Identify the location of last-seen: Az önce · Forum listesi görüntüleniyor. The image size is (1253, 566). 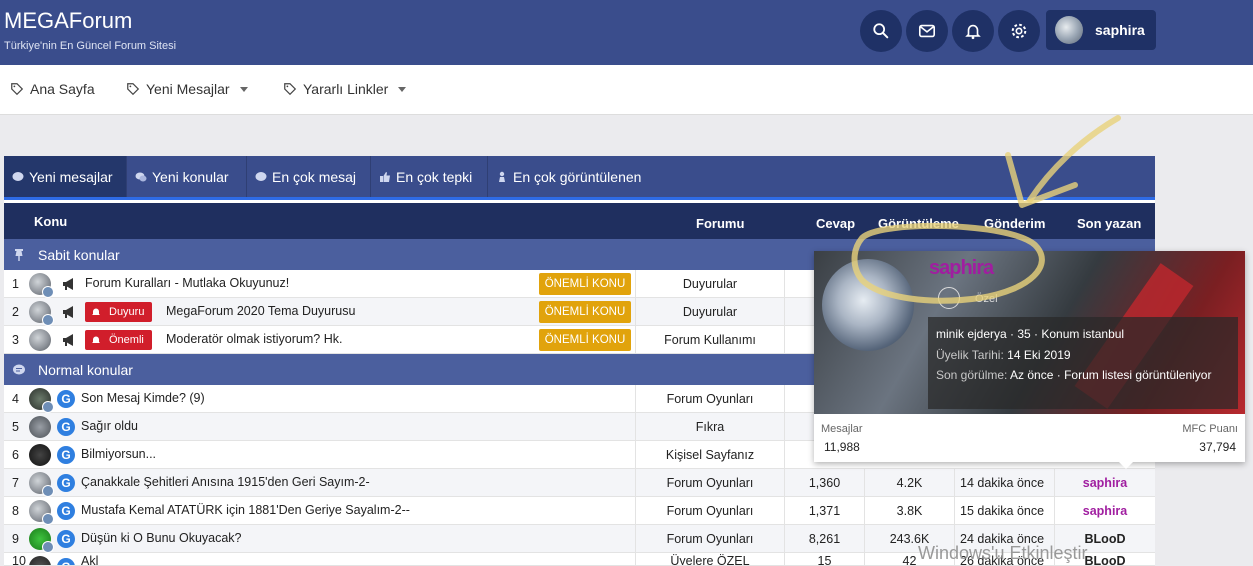
(1110, 375).